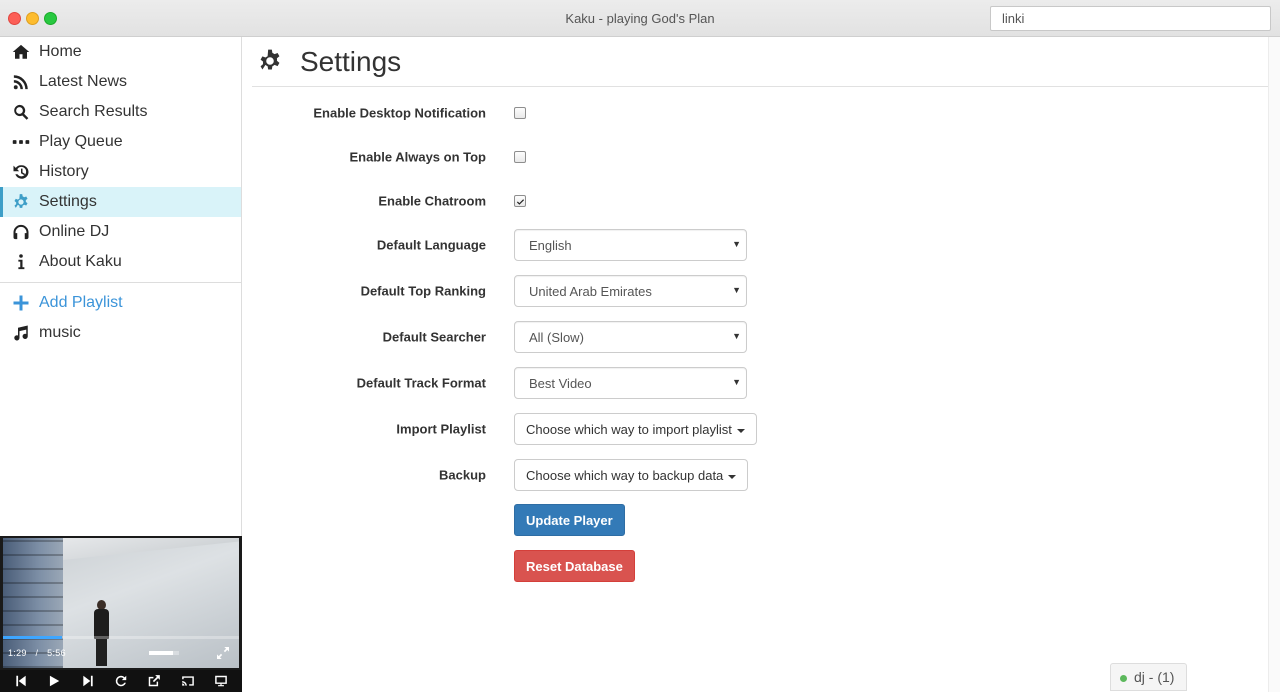  I want to click on video-roof, so click(151, 549).